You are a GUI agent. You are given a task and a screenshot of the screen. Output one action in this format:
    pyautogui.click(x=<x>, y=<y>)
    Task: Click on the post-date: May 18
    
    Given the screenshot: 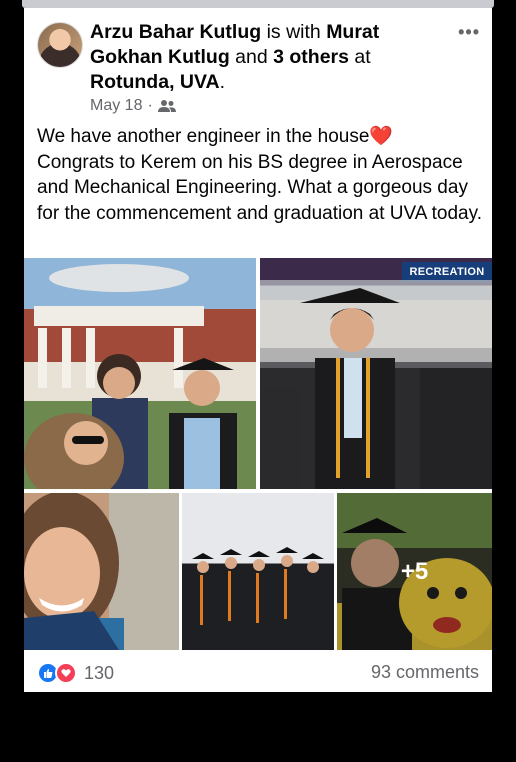 What is the action you would take?
    pyautogui.click(x=116, y=106)
    